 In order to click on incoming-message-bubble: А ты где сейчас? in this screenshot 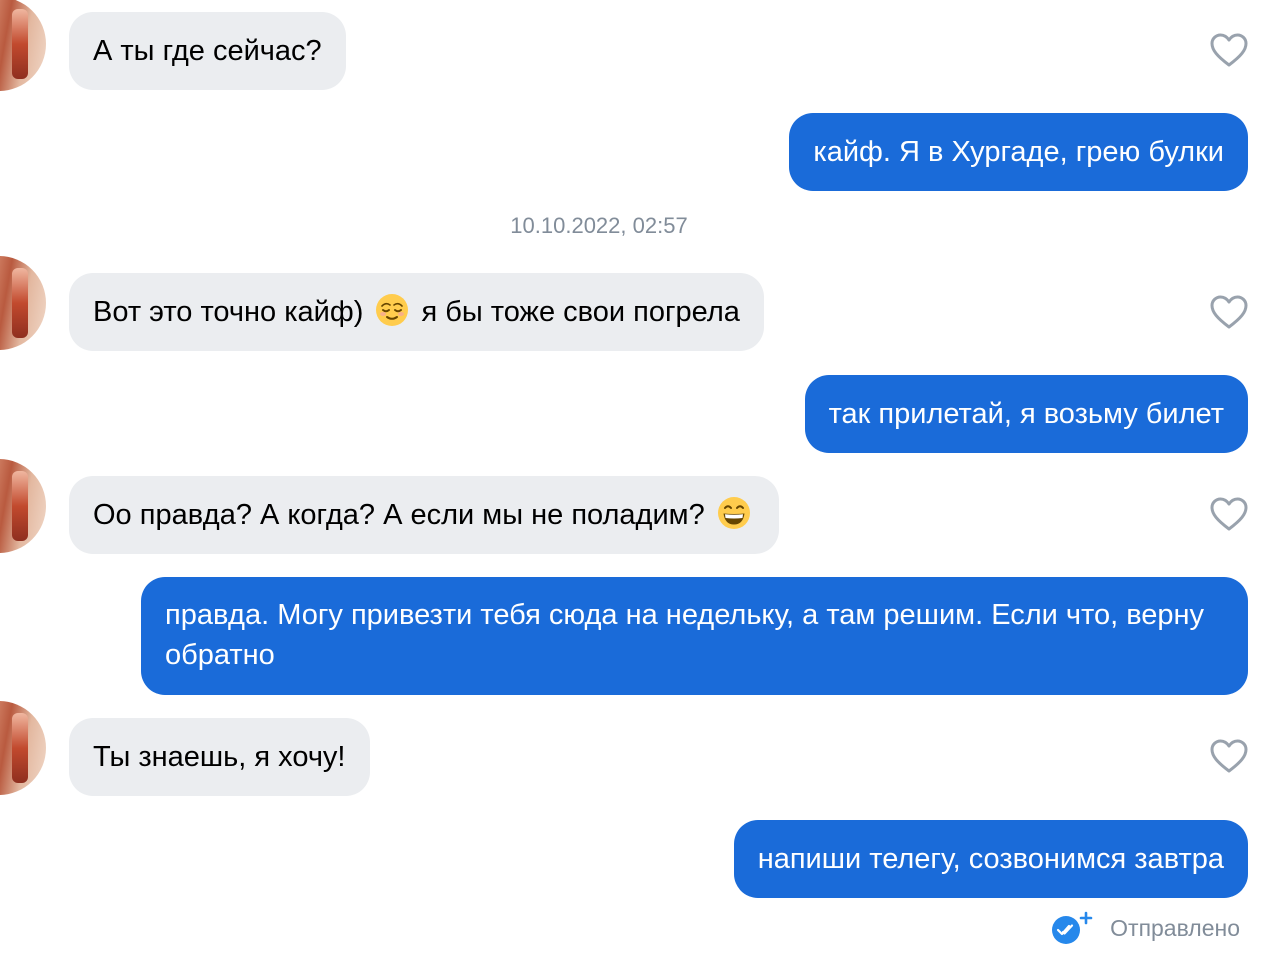, I will do `click(207, 51)`.